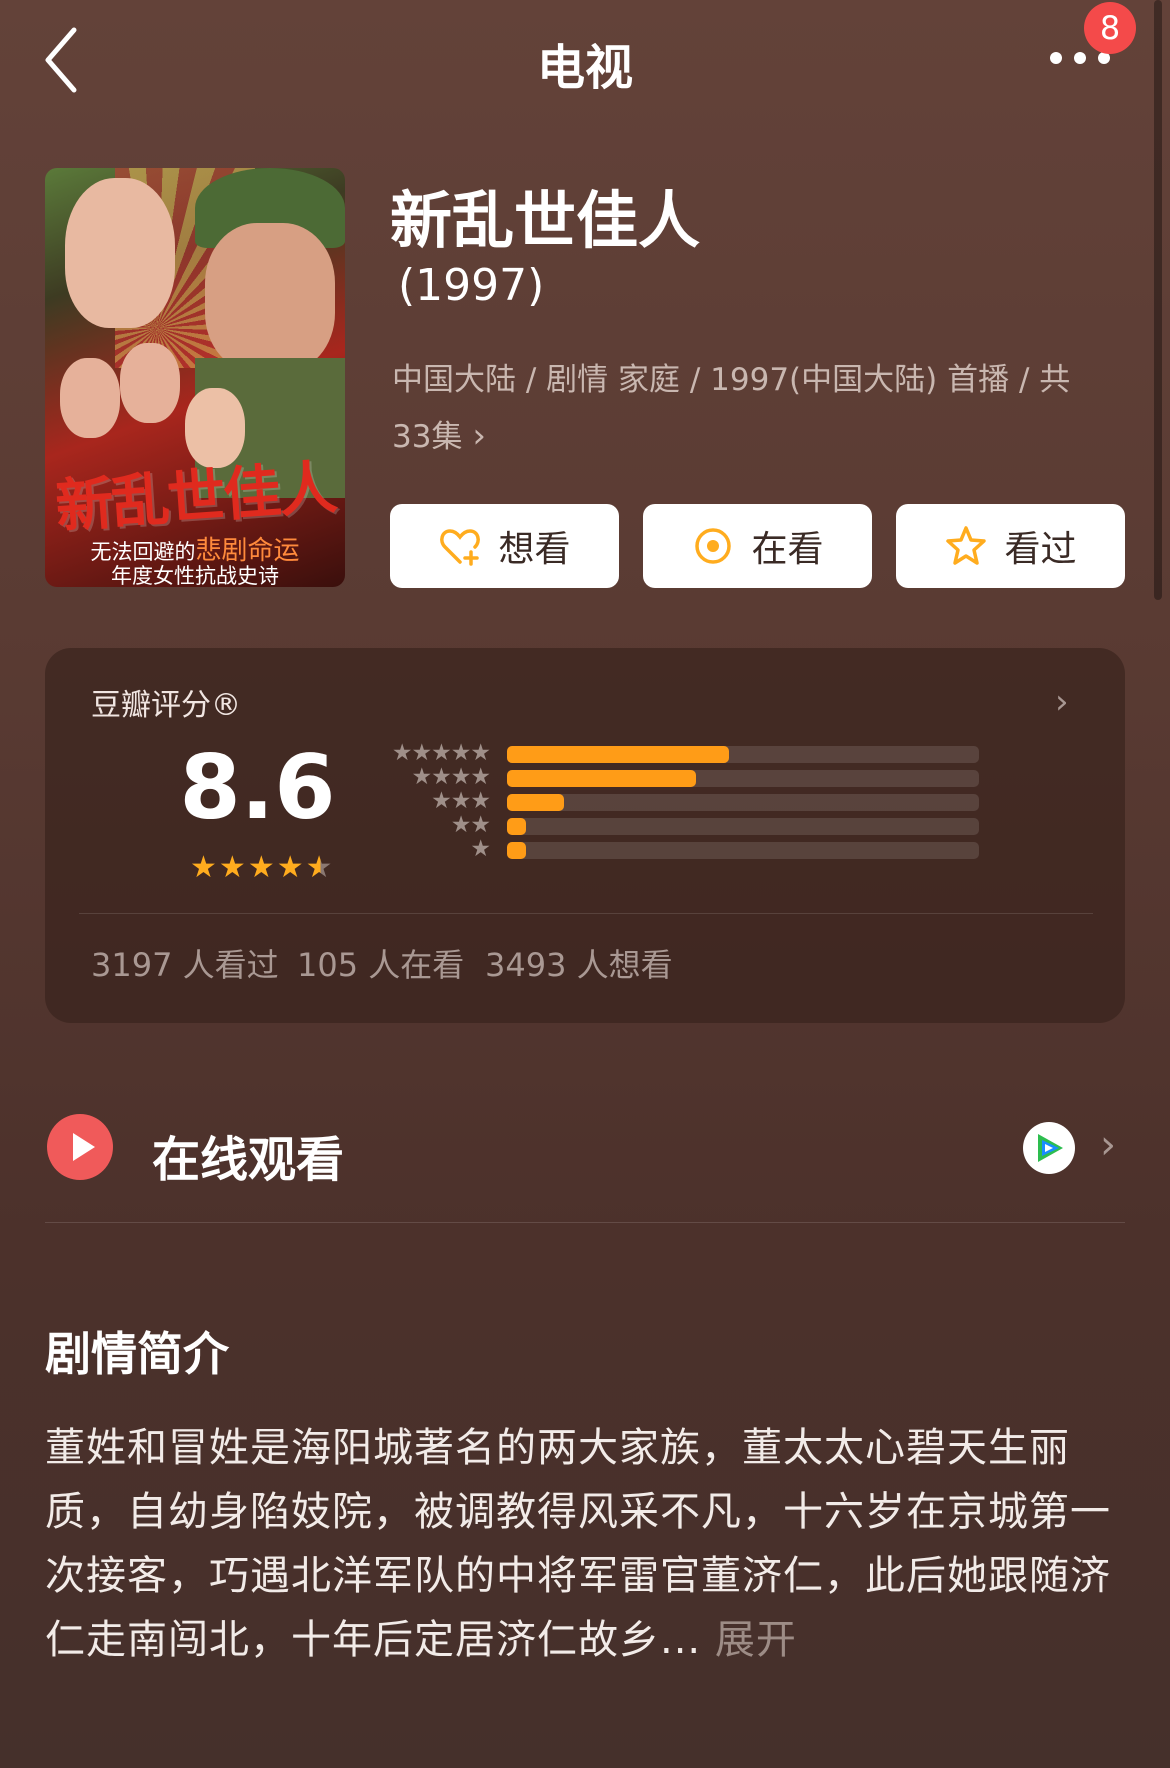 This screenshot has width=1170, height=1768. Describe the element at coordinates (185, 965) in the screenshot. I see `watched-count: 3197 人看过` at that location.